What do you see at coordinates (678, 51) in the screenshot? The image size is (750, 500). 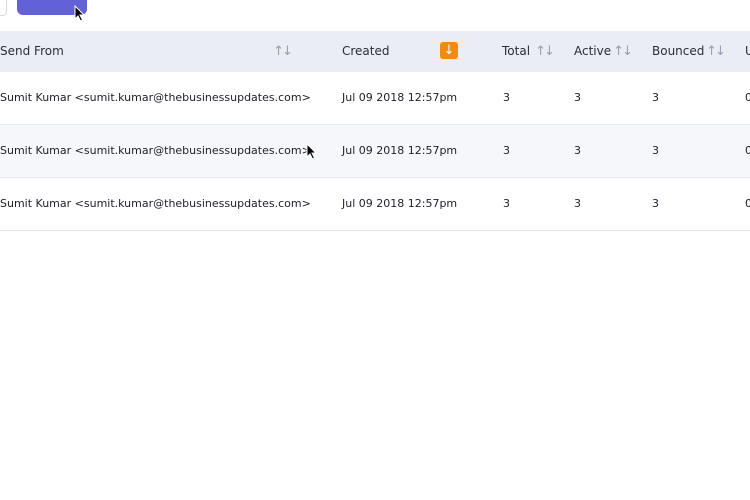 I see `column-header-bounced: Bounced` at bounding box center [678, 51].